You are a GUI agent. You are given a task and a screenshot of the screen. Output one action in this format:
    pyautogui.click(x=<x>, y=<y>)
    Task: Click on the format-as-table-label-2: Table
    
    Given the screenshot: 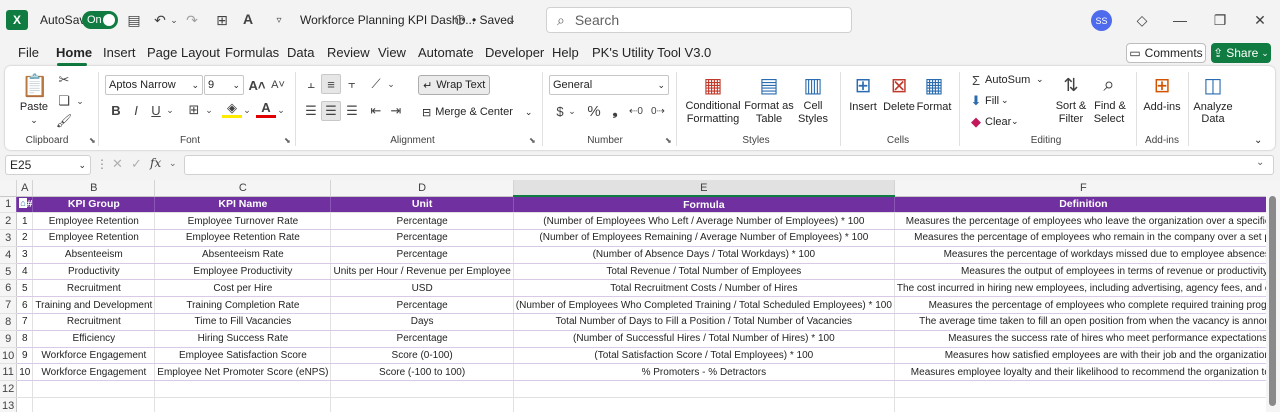 What is the action you would take?
    pyautogui.click(x=769, y=119)
    